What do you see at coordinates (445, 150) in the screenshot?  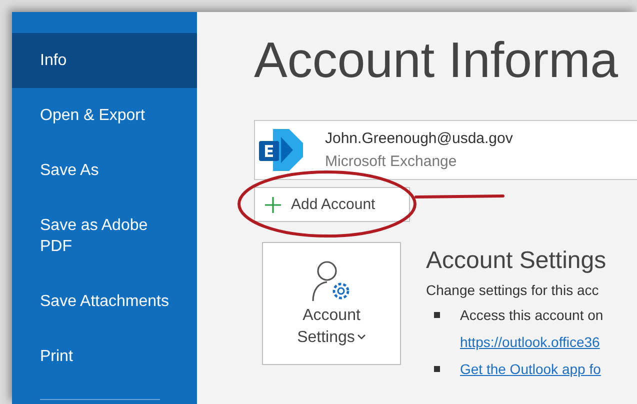 I see `account-card: John.Greenough@usda.gov Microsoft Exchange` at bounding box center [445, 150].